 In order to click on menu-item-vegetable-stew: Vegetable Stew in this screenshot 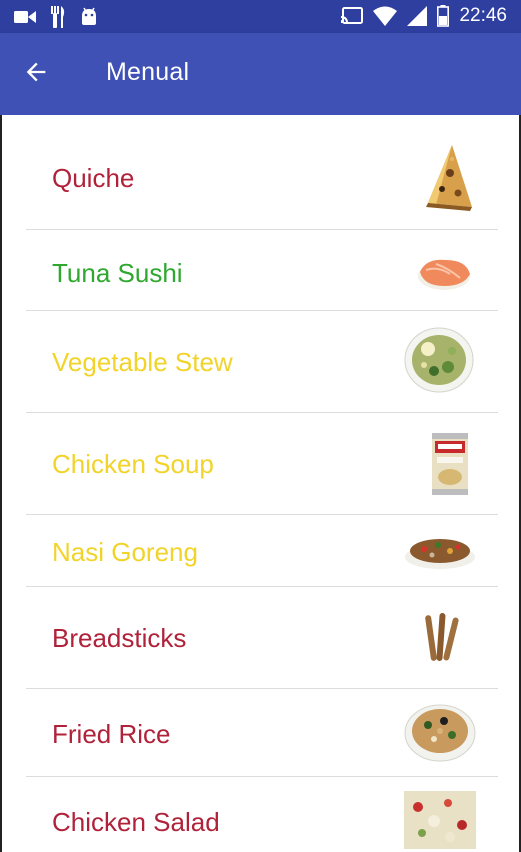, I will do `click(262, 362)`.